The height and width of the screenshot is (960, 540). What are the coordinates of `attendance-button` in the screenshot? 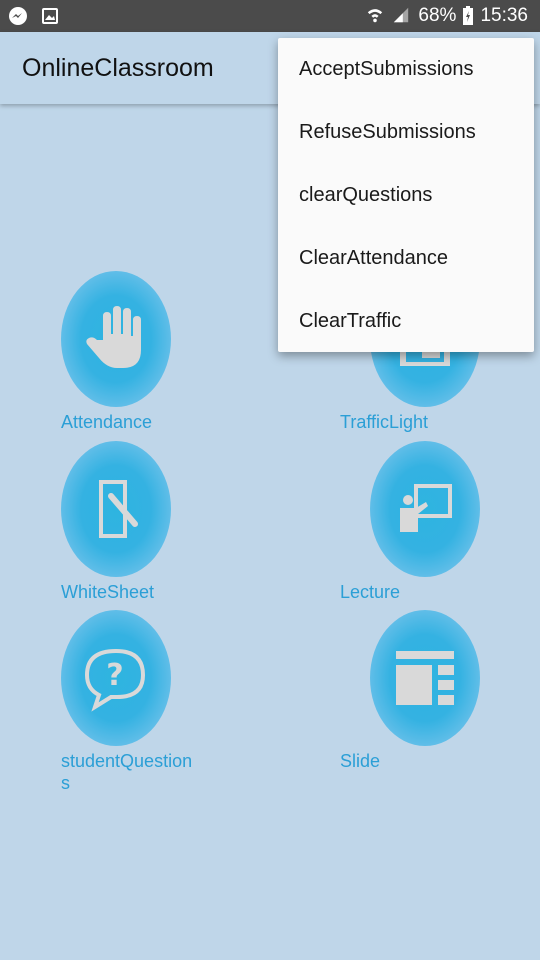 It's located at (116, 339).